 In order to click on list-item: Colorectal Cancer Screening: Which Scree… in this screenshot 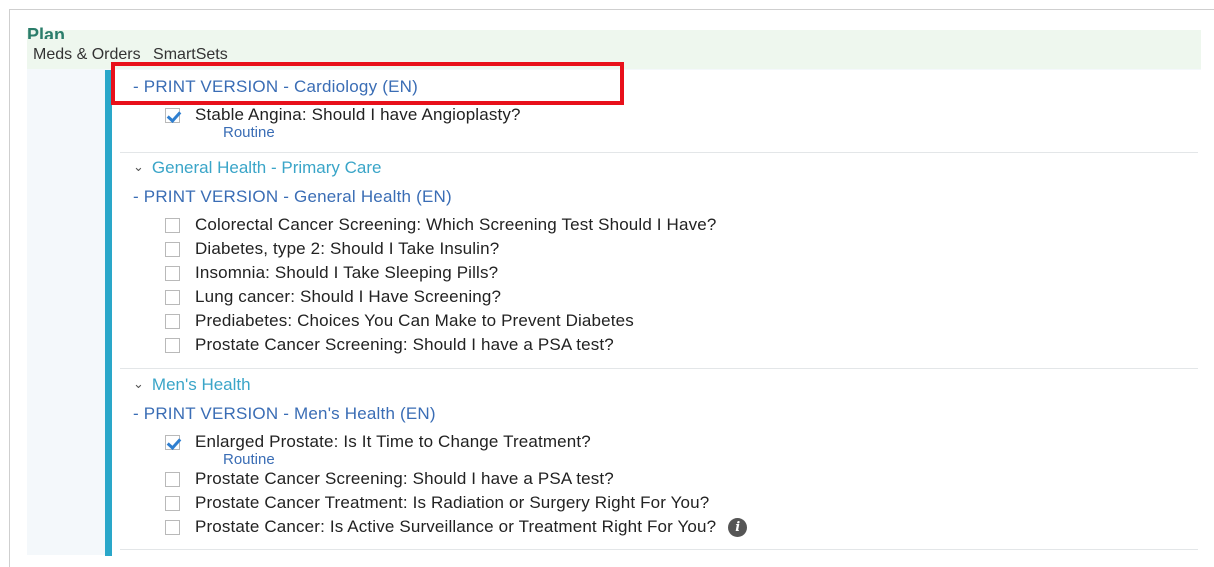, I will do `click(440, 225)`.